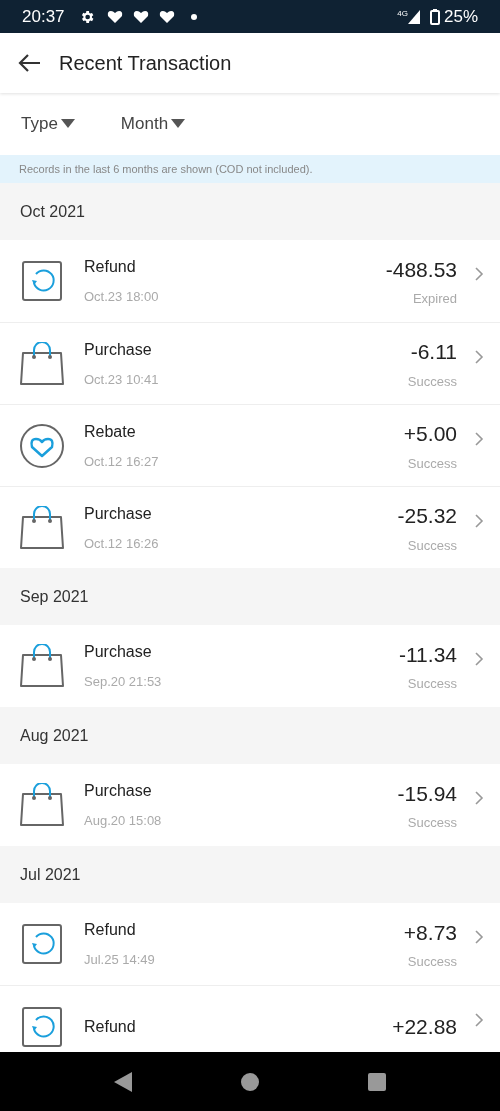  I want to click on transaction-time: Oct.23 18:00, so click(121, 297).